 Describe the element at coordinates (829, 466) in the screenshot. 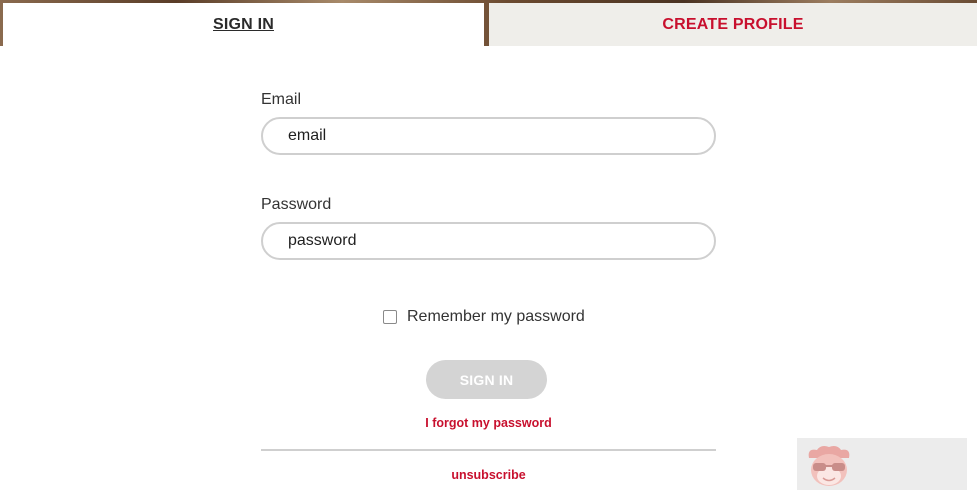

I see `sunglasses-mascot-icon` at that location.